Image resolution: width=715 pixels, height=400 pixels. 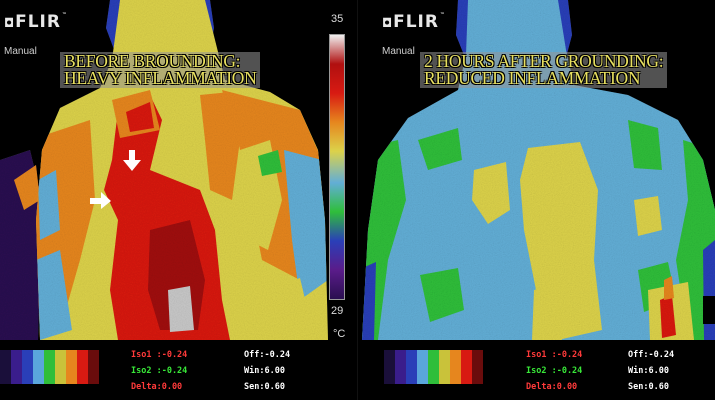 What do you see at coordinates (132, 160) in the screenshot?
I see `down-arrow-icon` at bounding box center [132, 160].